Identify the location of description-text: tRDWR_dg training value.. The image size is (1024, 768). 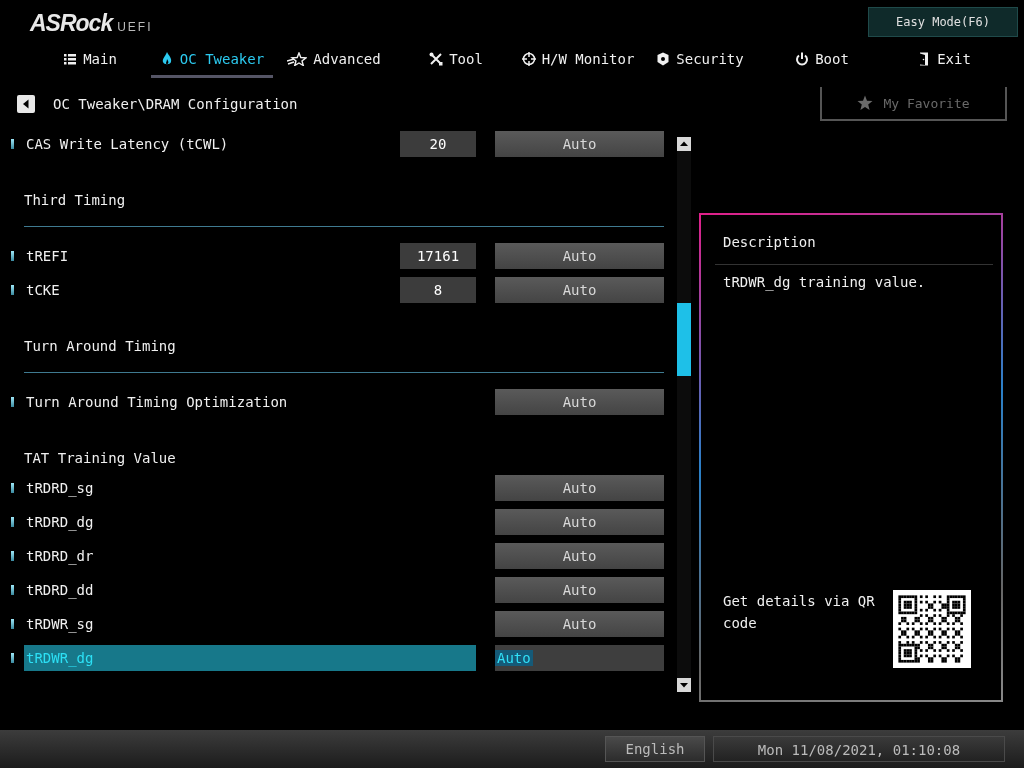
(825, 282).